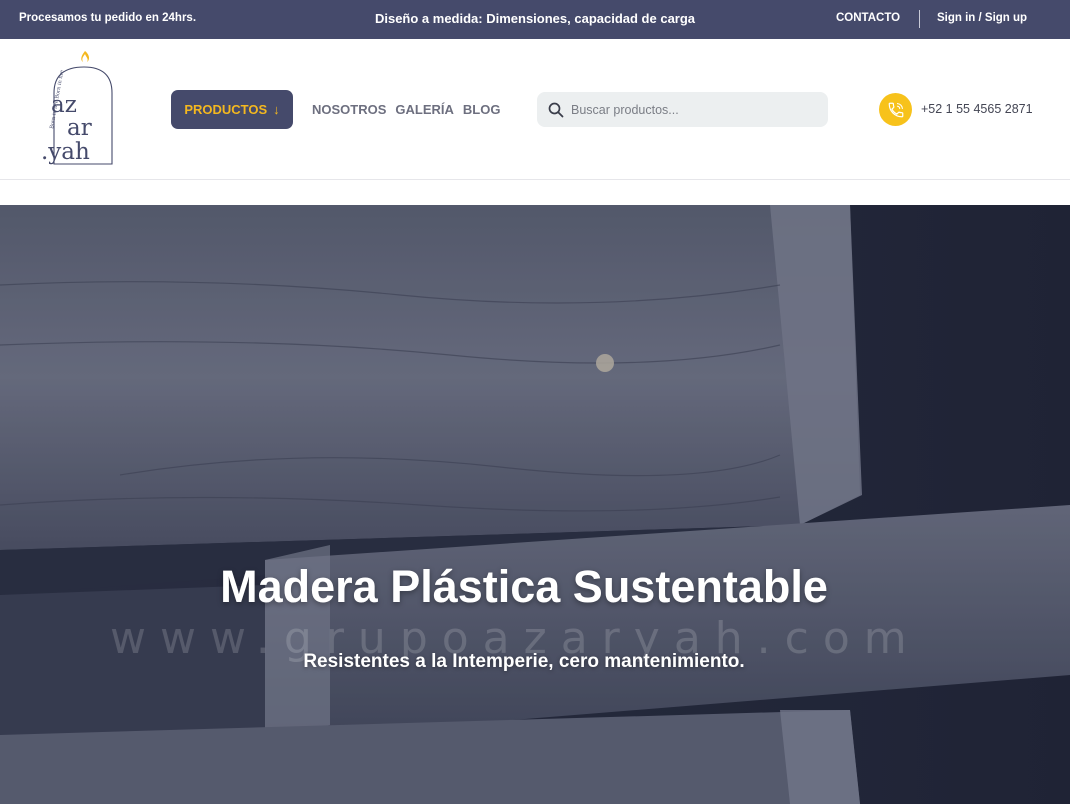  What do you see at coordinates (868, 18) in the screenshot?
I see `contact-link: CONTACTO` at bounding box center [868, 18].